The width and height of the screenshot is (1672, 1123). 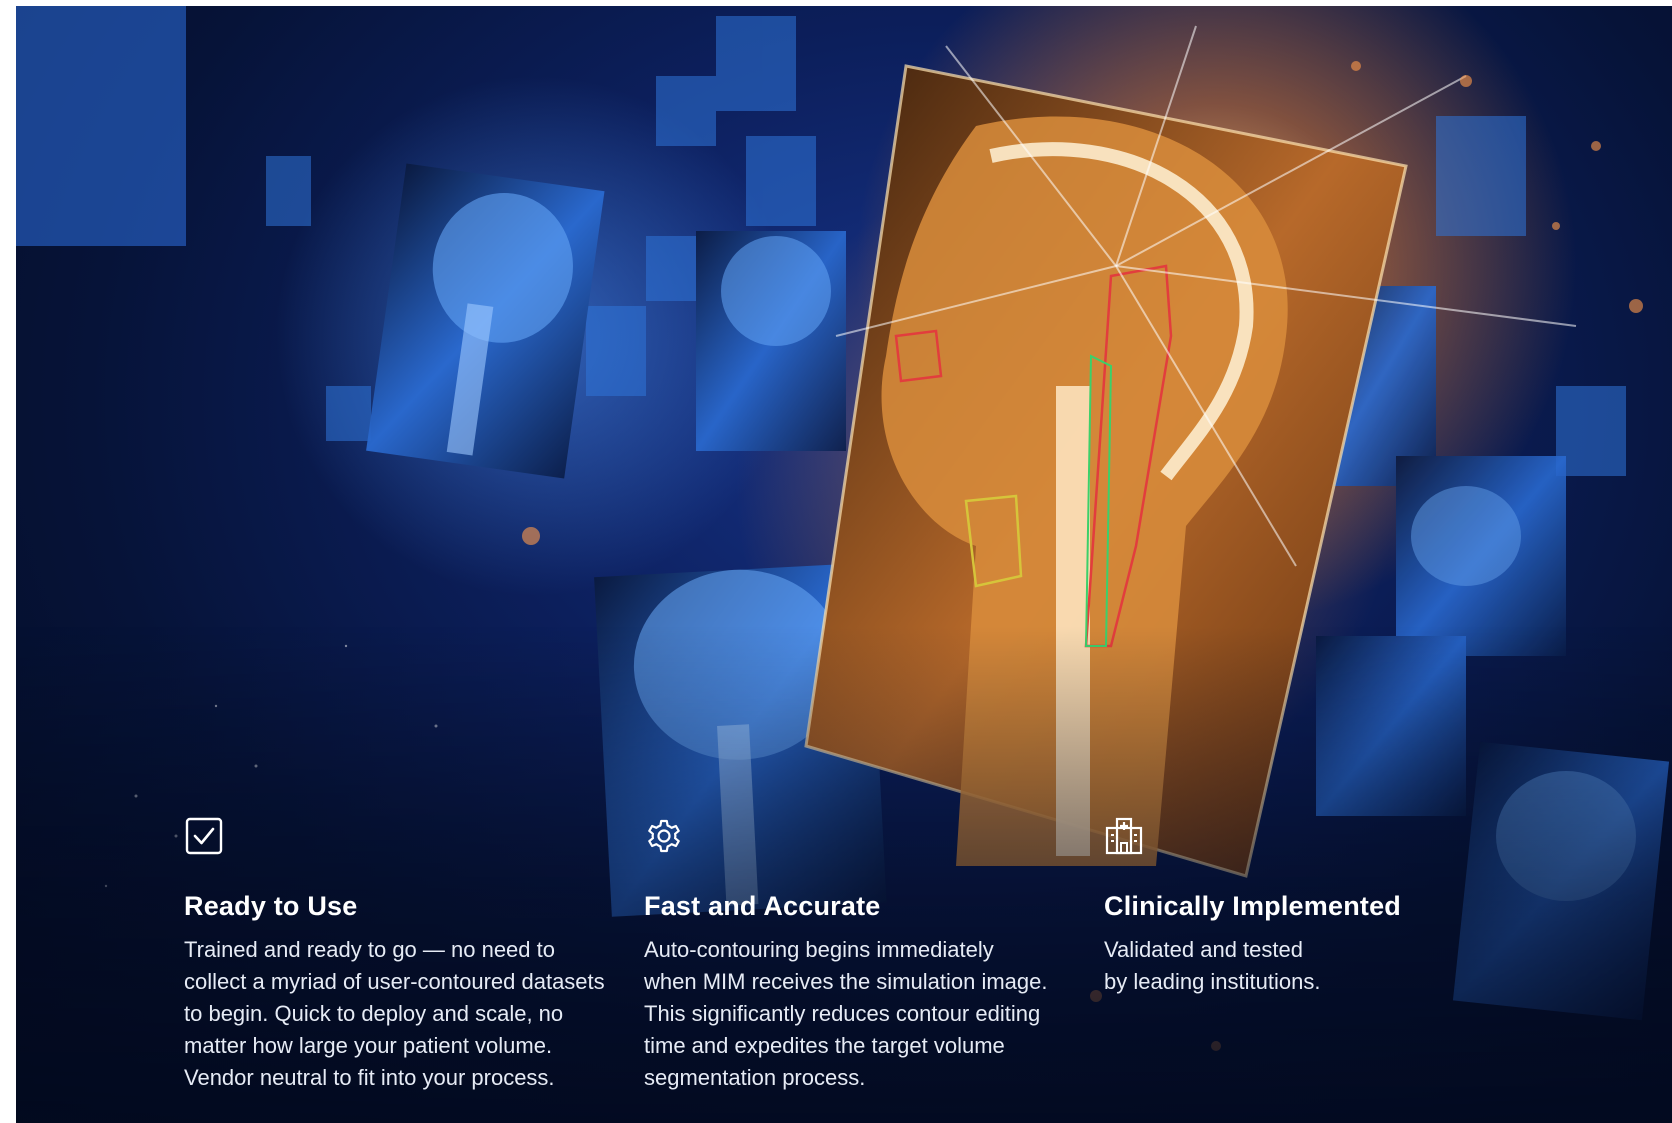 I want to click on checkbox-check-icon, so click(x=204, y=836).